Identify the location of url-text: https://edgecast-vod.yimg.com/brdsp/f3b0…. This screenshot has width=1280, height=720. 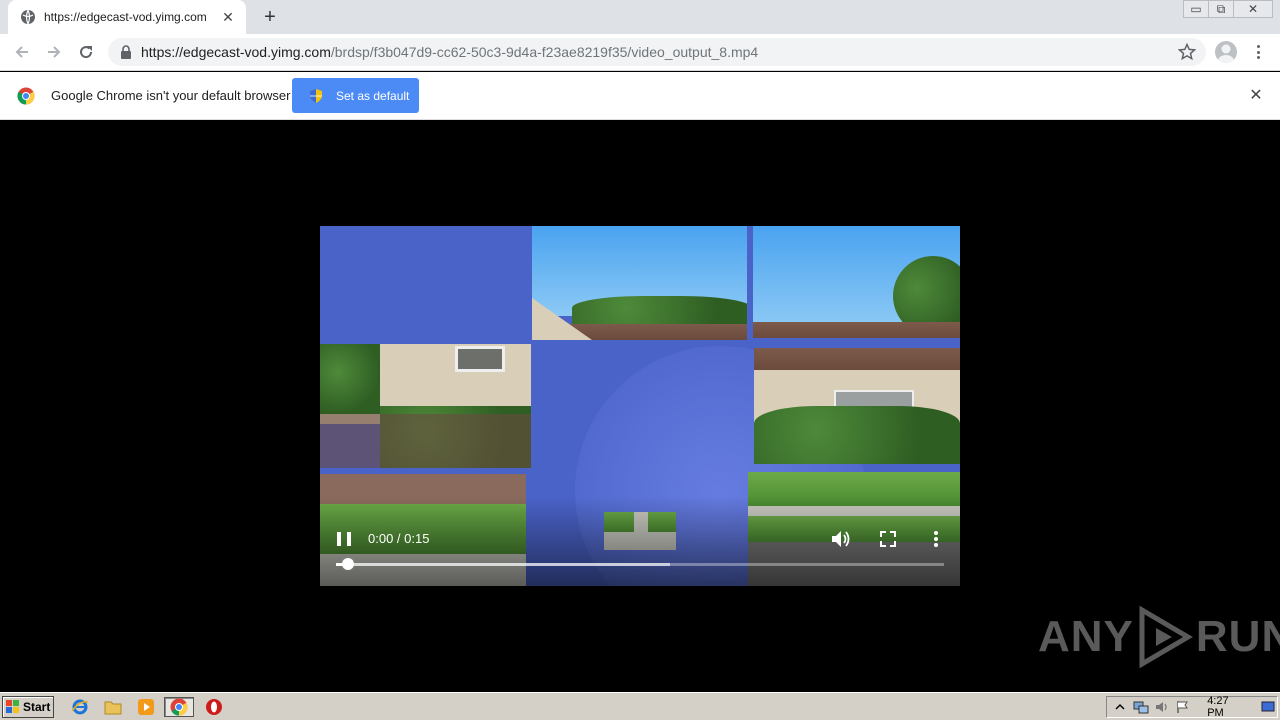
(449, 52).